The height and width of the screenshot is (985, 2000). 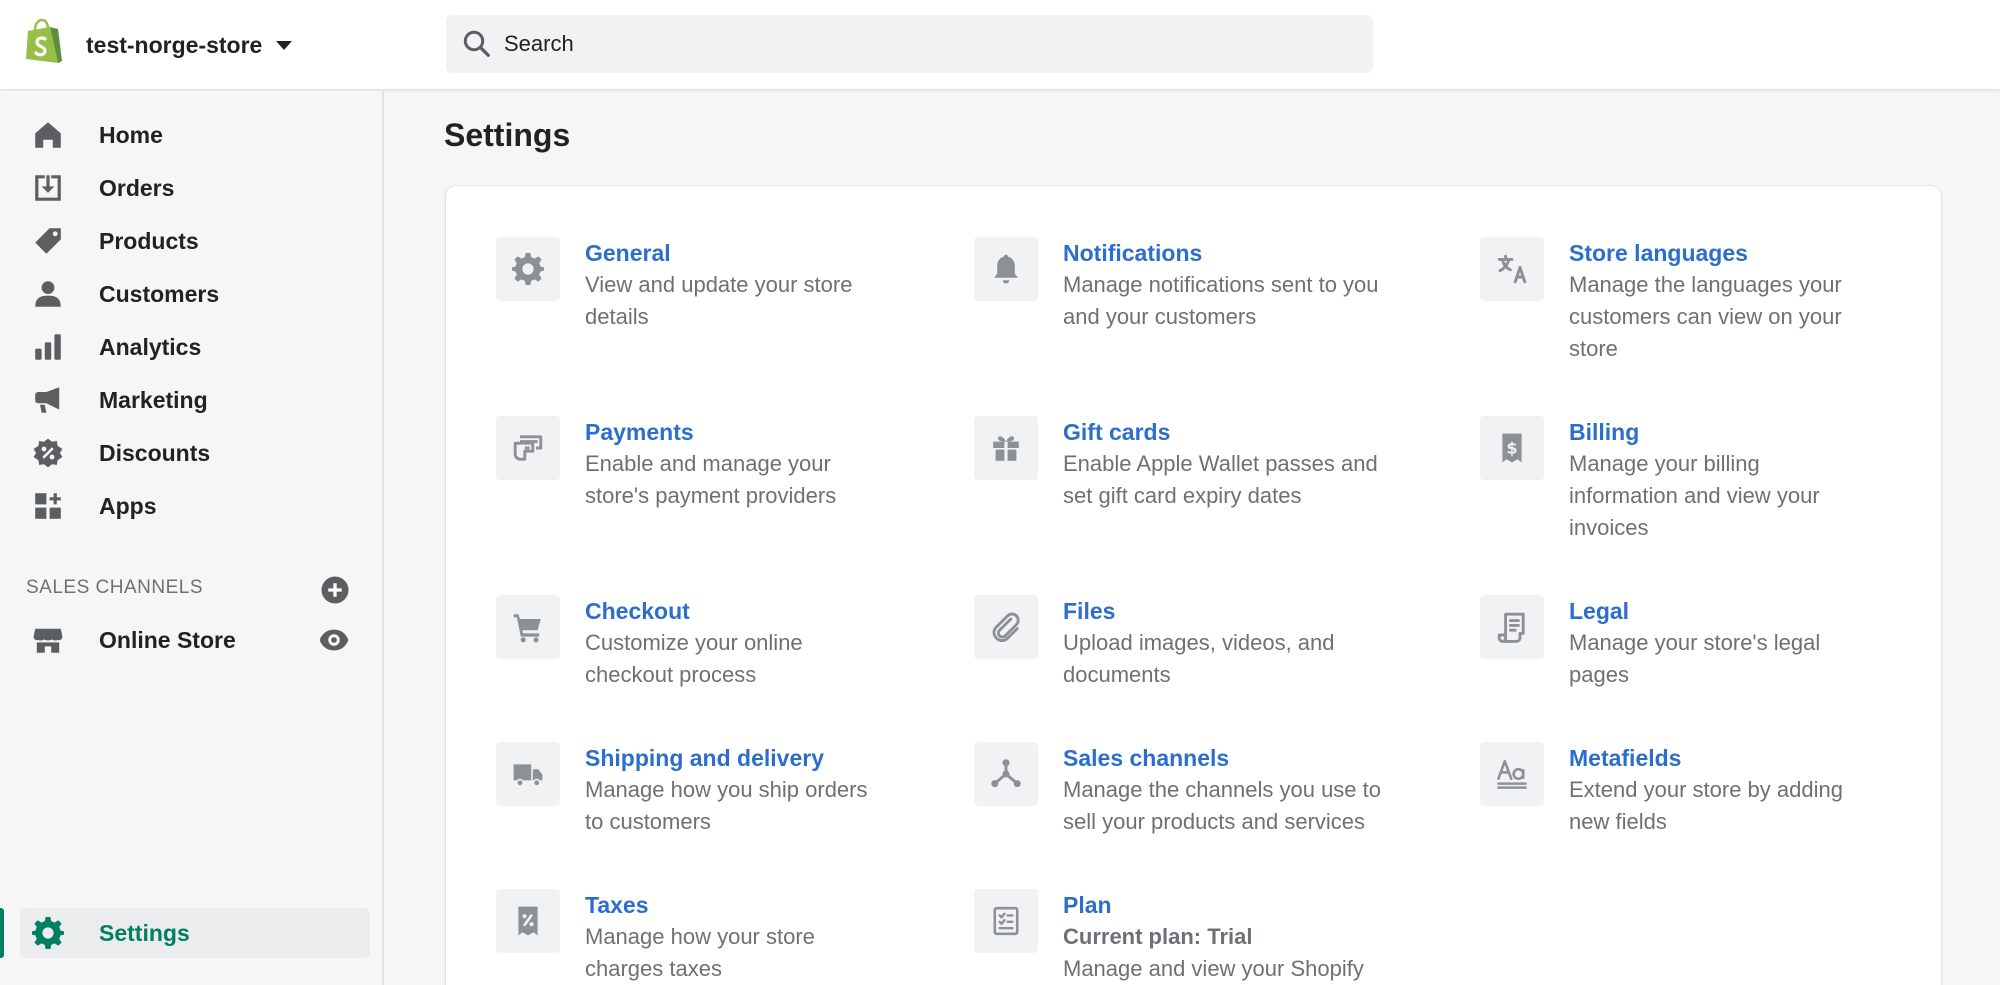 What do you see at coordinates (43, 42) in the screenshot?
I see `shopify-logo` at bounding box center [43, 42].